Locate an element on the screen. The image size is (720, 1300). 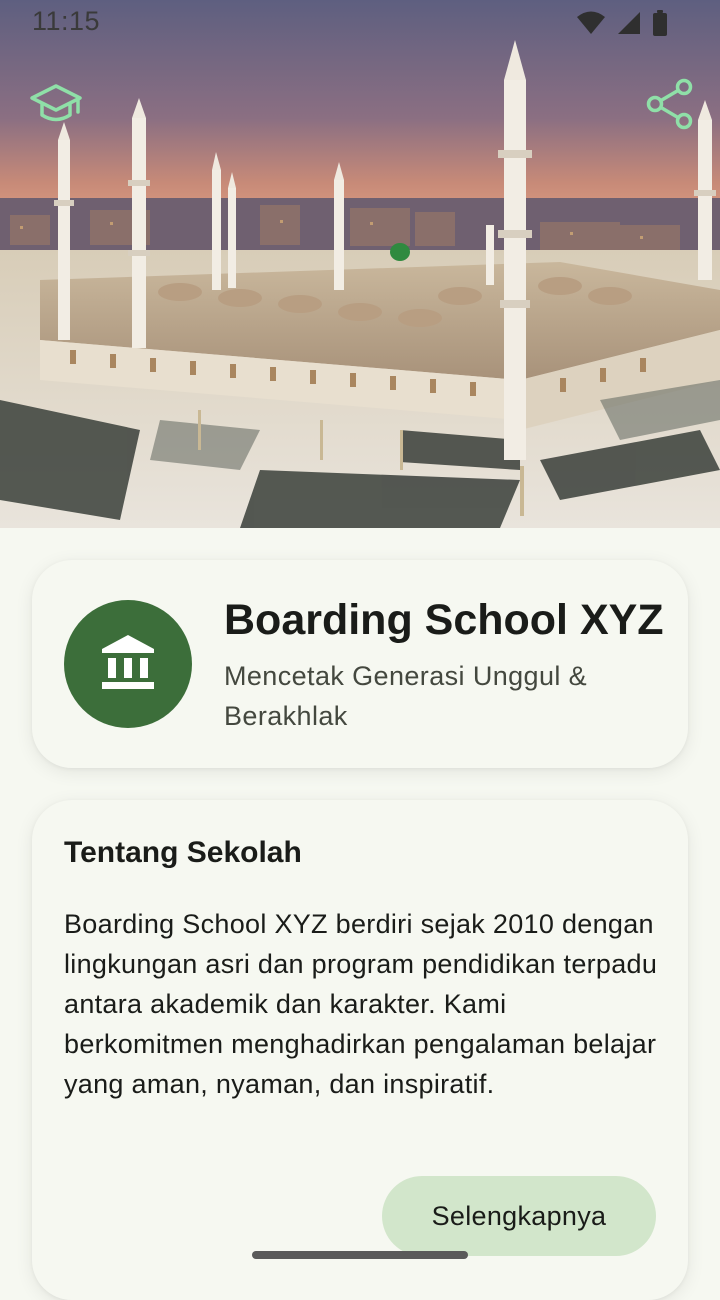
cellular-signal-icon is located at coordinates (629, 25).